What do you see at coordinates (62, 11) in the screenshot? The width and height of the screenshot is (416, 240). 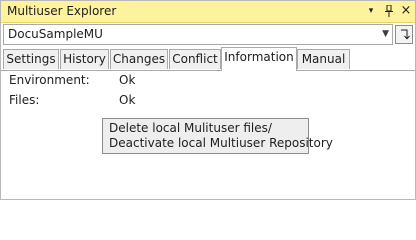 I see `panel-title: Multiuser Explorer` at bounding box center [62, 11].